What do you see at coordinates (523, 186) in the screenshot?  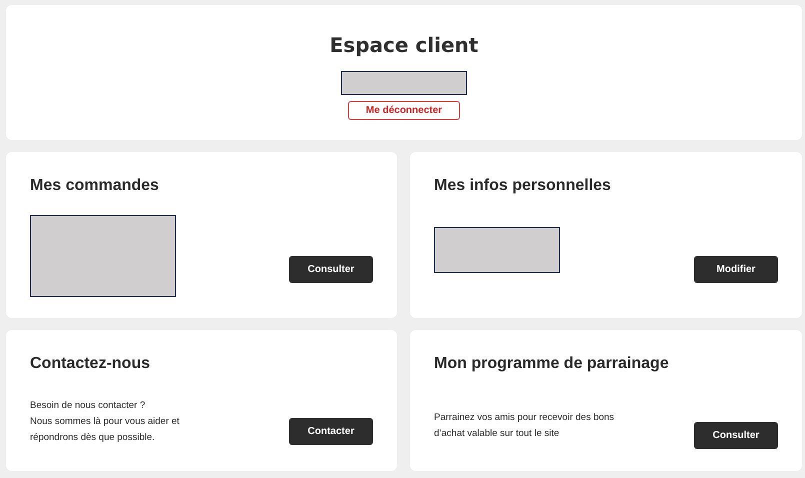 I see `card-title: Mes infos personnelles` at bounding box center [523, 186].